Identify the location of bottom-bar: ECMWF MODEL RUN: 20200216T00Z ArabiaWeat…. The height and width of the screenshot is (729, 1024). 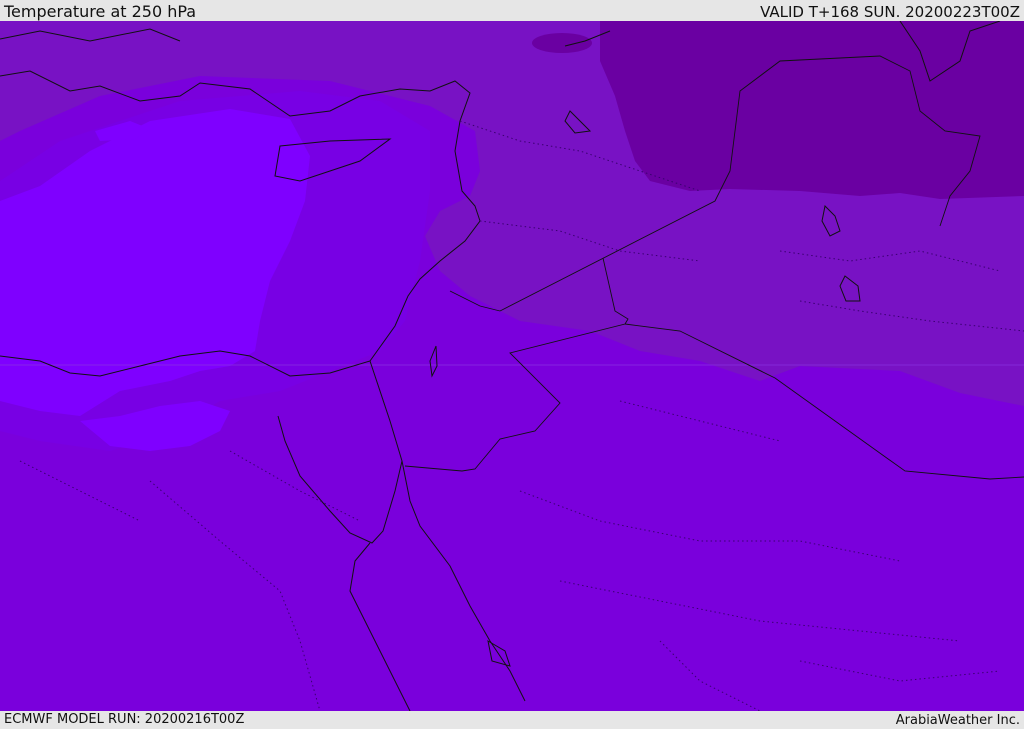
(512, 720).